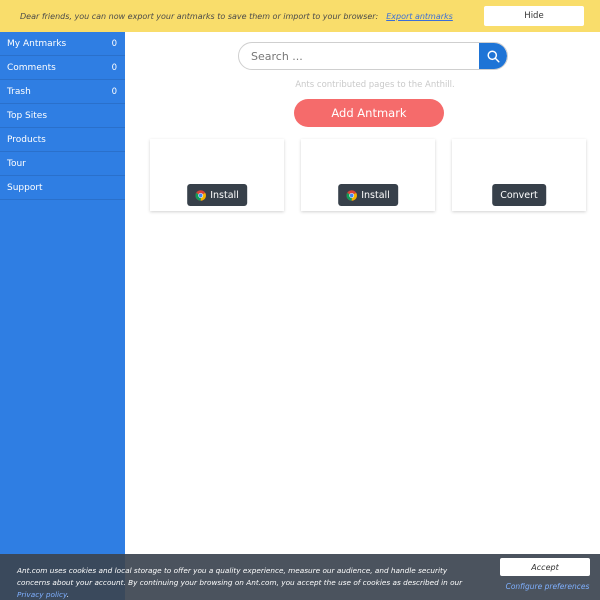 The image size is (600, 600). Describe the element at coordinates (547, 586) in the screenshot. I see `configure-preferences-link: Configure preferences` at that location.